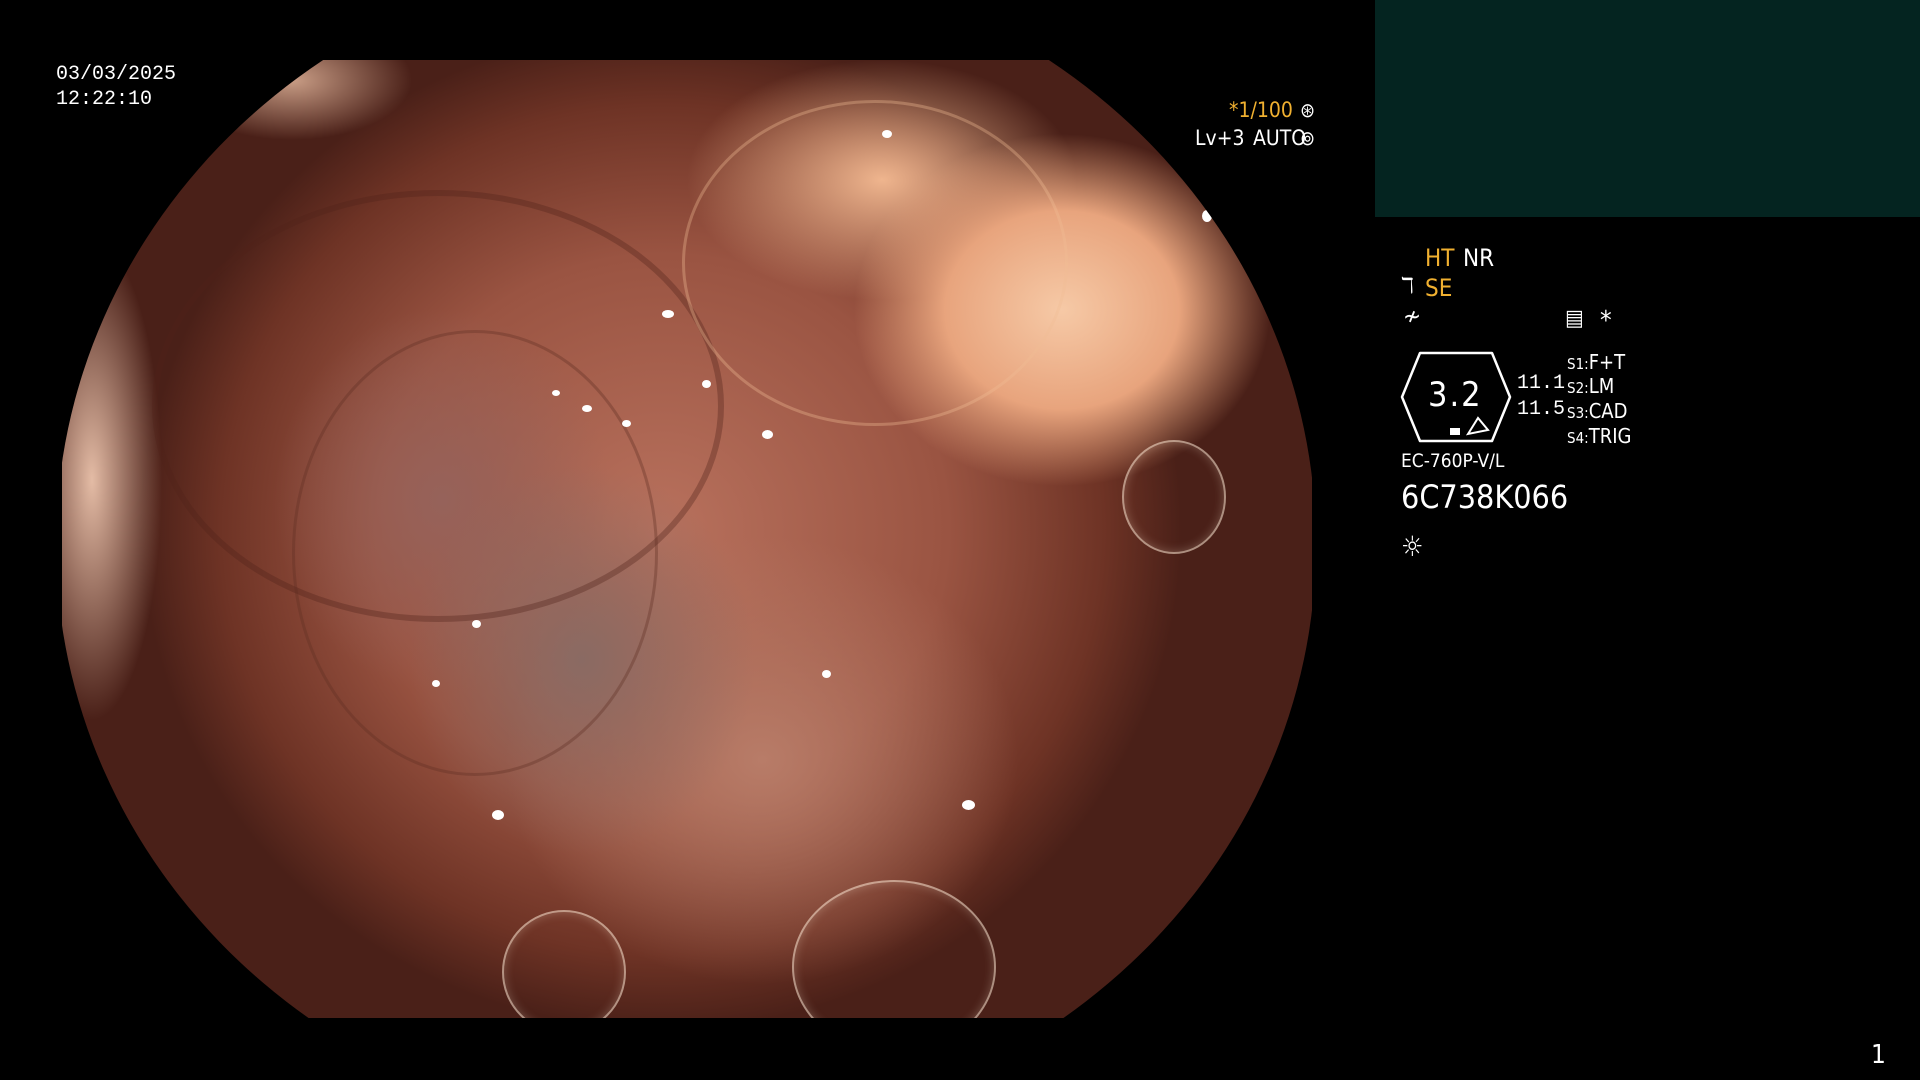 The width and height of the screenshot is (1920, 1080). I want to click on scope-model: EC-760P-V/L, so click(1453, 461).